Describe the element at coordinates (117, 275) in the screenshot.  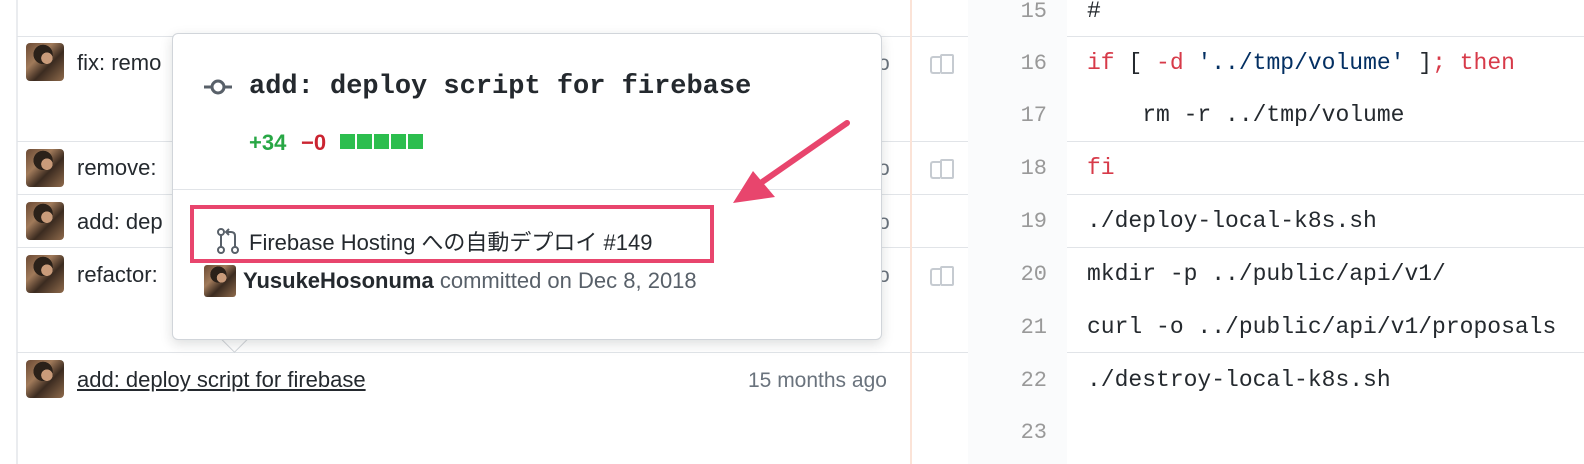
I see `commit-message-link: refactor:` at that location.